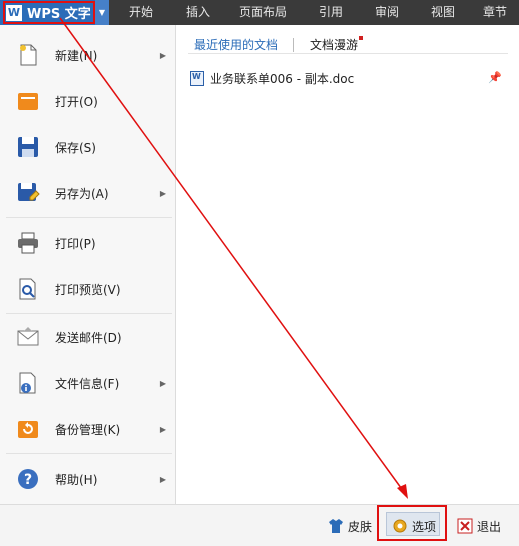 The width and height of the screenshot is (519, 546). I want to click on recent-document-name: 业务联系单006 - 副本.doc, so click(282, 78).